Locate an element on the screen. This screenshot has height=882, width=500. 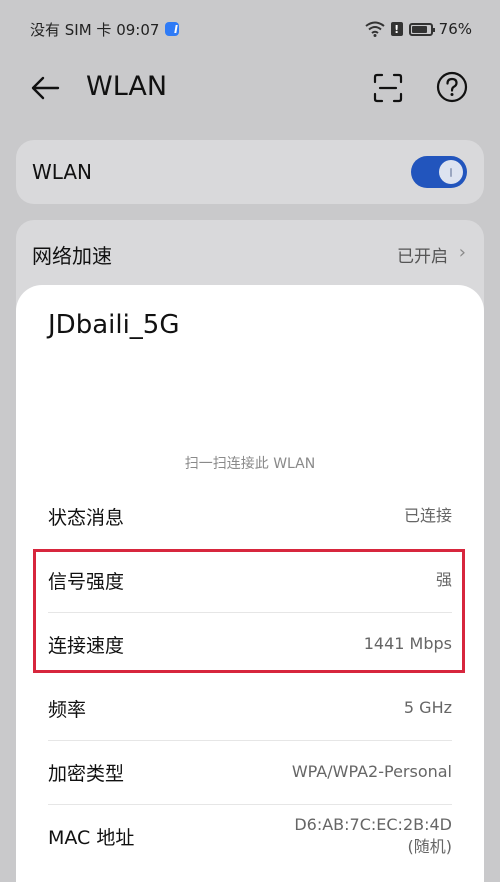
help-button is located at coordinates (452, 87).